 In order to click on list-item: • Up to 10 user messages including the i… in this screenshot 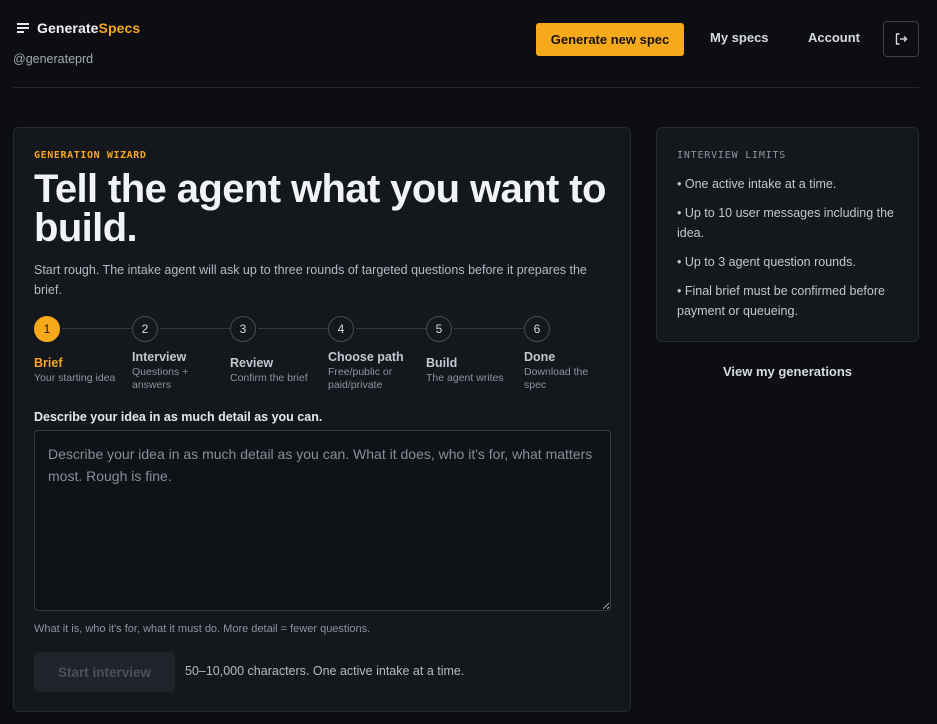, I will do `click(785, 223)`.